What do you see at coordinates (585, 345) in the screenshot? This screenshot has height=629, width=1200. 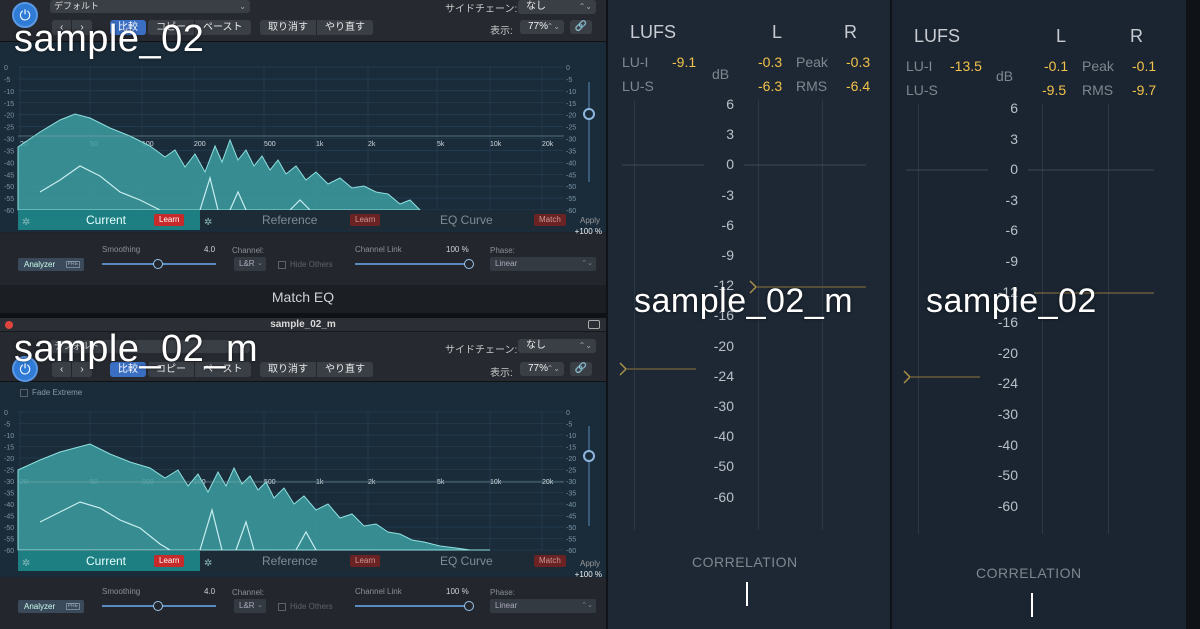 I see `chevron-updown-icon: ⌃⌄` at bounding box center [585, 345].